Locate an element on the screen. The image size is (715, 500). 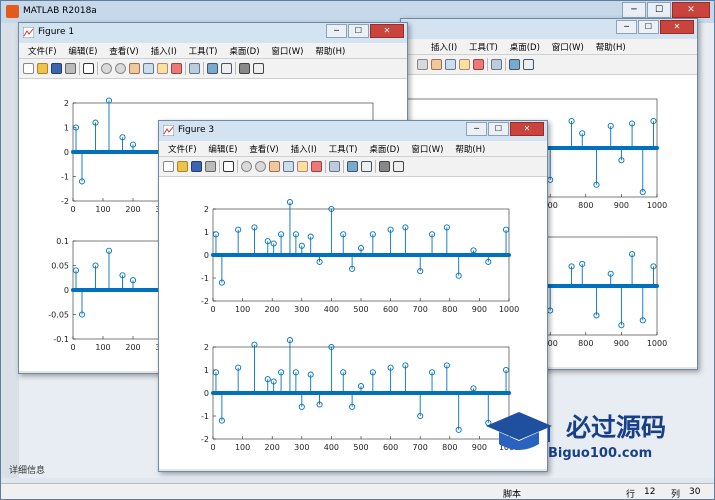
figure-2-title-bar: ─ ☐ ✕ is located at coordinates (549, 29).